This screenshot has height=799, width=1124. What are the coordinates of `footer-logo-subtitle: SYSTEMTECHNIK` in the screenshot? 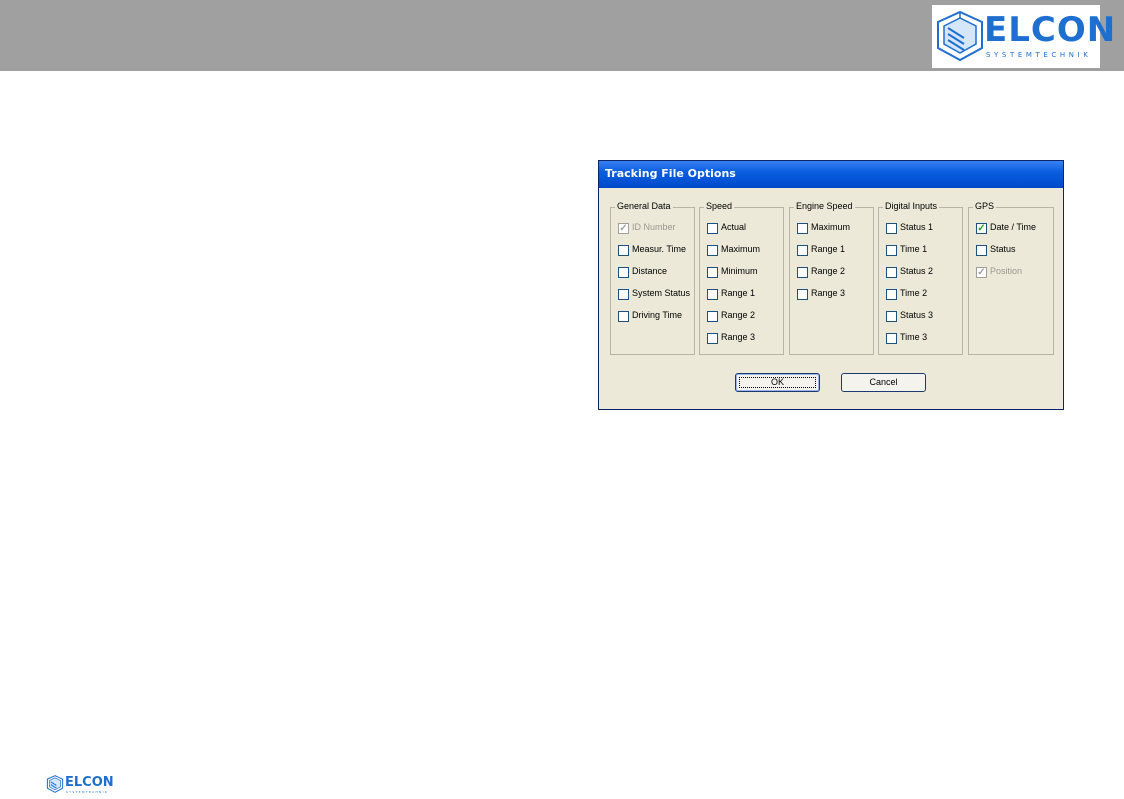 It's located at (87, 792).